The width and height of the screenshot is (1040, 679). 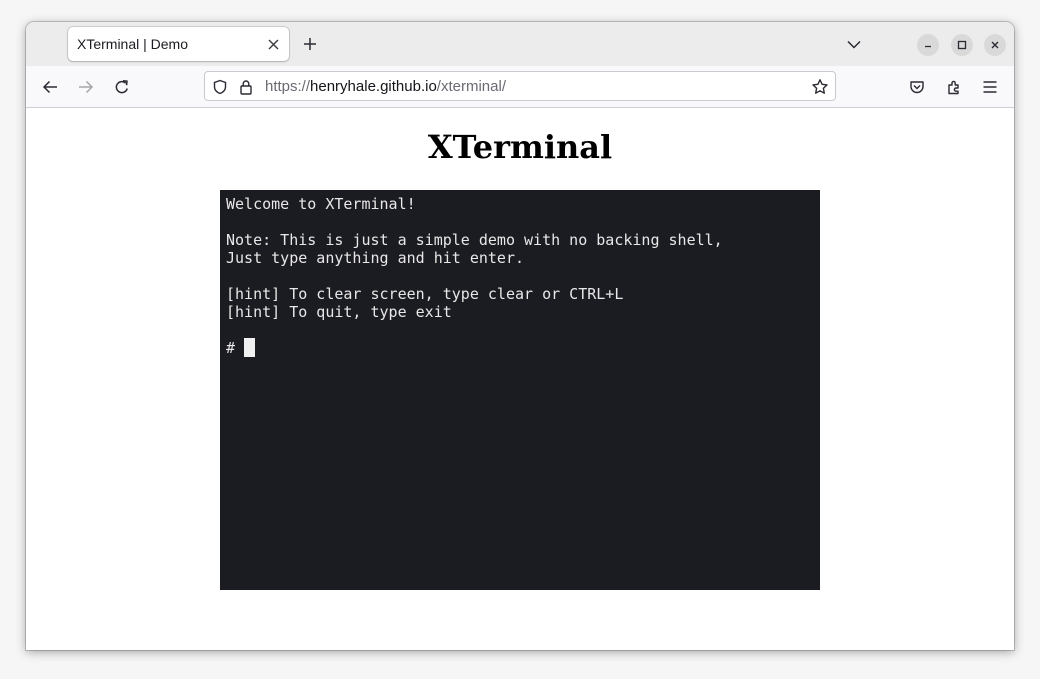 What do you see at coordinates (990, 87) in the screenshot?
I see `hamburger-menu-icon` at bounding box center [990, 87].